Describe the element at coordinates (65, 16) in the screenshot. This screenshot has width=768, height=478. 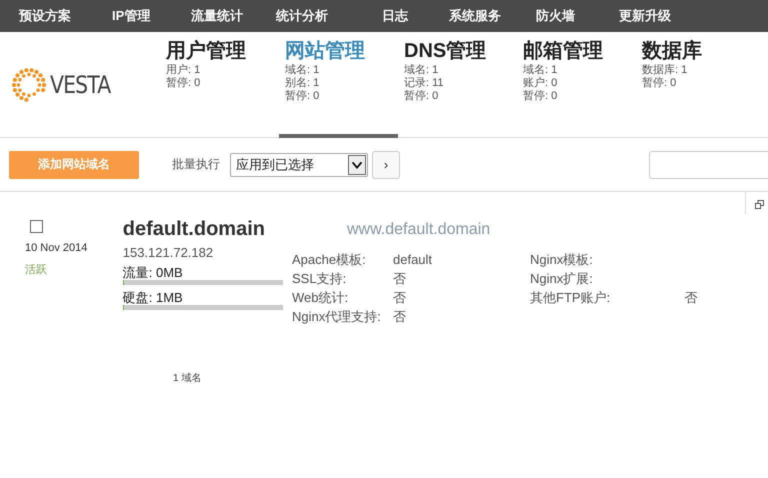
I see `menu-item: 预设方案` at that location.